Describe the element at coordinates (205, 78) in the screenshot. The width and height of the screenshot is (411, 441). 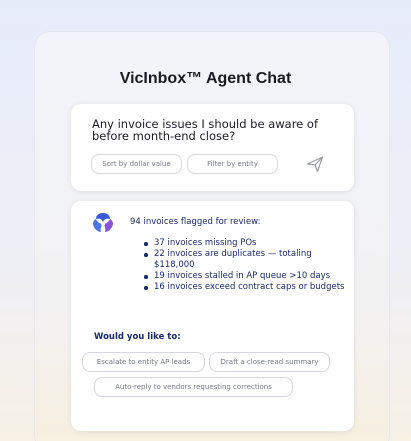
I see `page-title: VicInbox™ Agent Chat` at that location.